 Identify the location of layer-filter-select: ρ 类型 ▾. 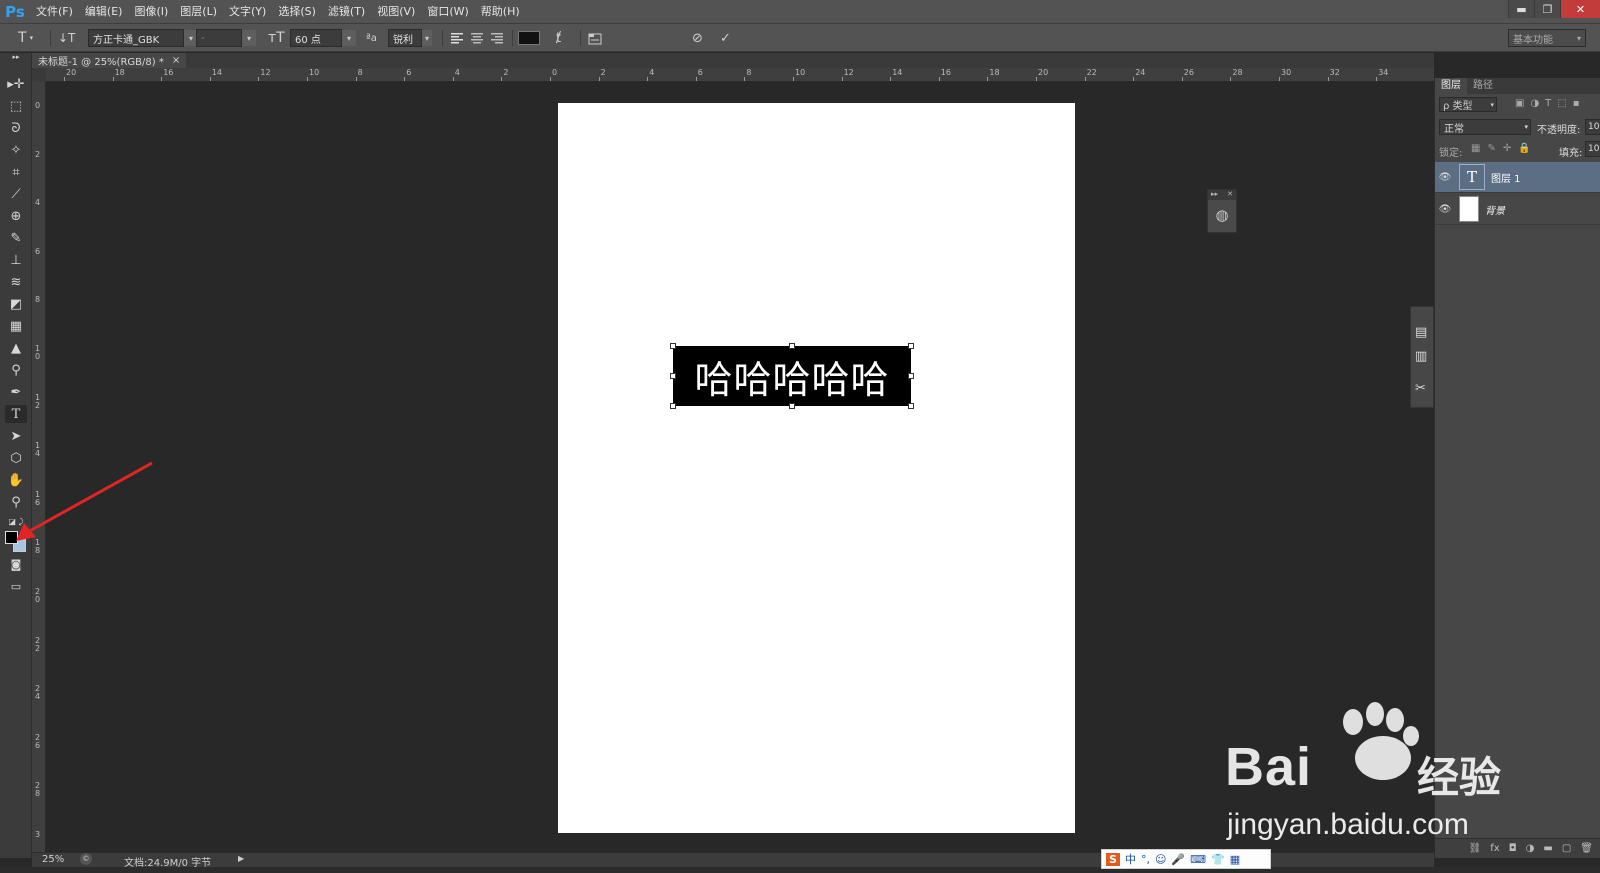
(1468, 104).